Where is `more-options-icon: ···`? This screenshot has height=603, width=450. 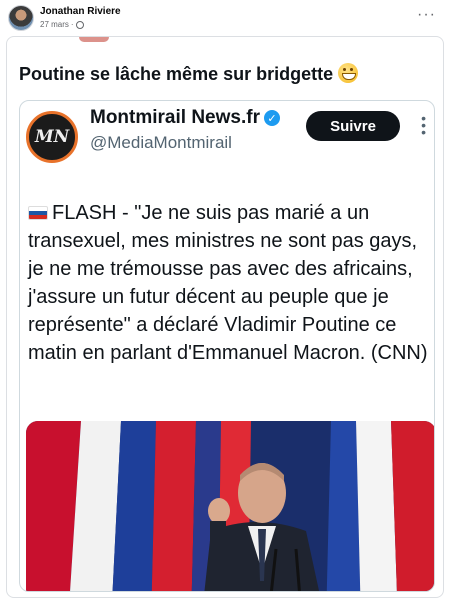 more-options-icon: ··· is located at coordinates (426, 15).